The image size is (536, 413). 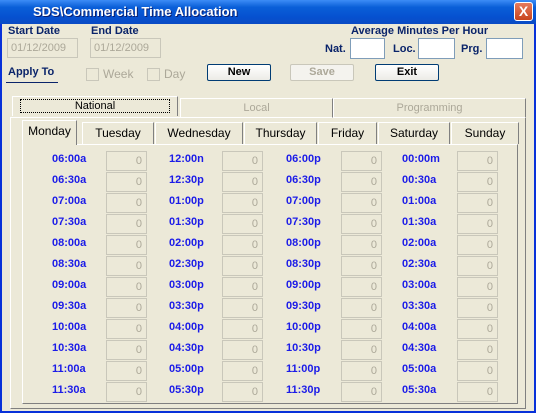 I want to click on slot-time-label: 10:30p, so click(x=303, y=348).